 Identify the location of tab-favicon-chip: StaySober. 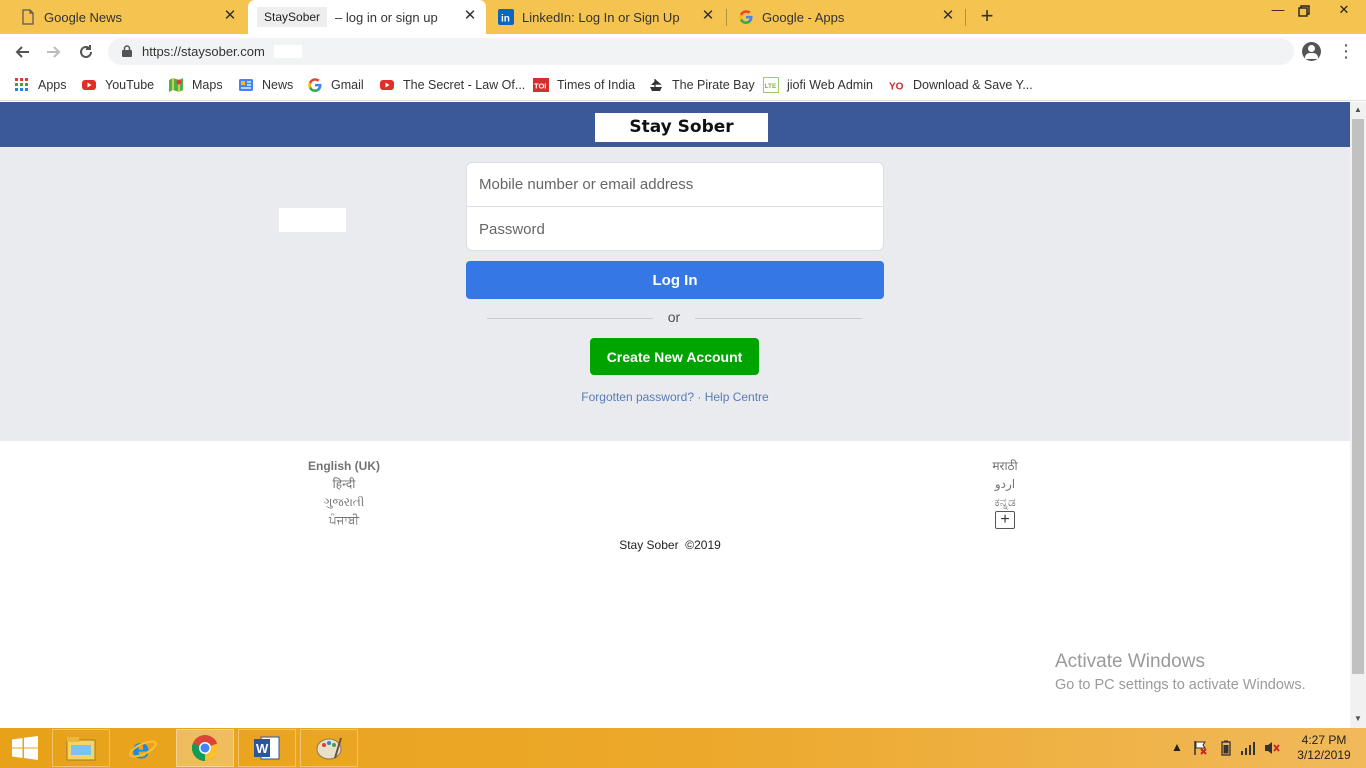
(292, 17).